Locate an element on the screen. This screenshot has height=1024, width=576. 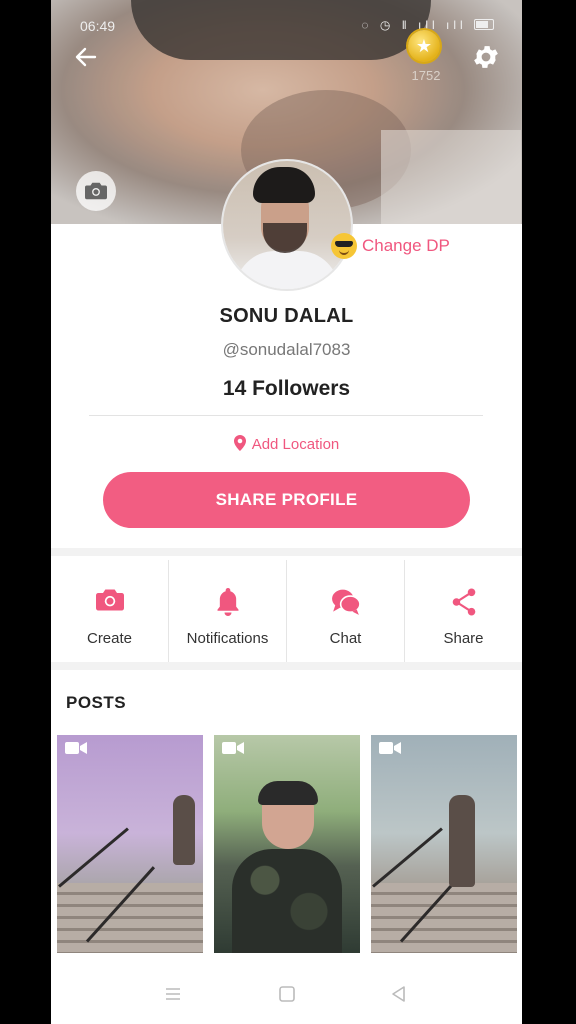
change-dp-button: Change DP is located at coordinates (390, 246).